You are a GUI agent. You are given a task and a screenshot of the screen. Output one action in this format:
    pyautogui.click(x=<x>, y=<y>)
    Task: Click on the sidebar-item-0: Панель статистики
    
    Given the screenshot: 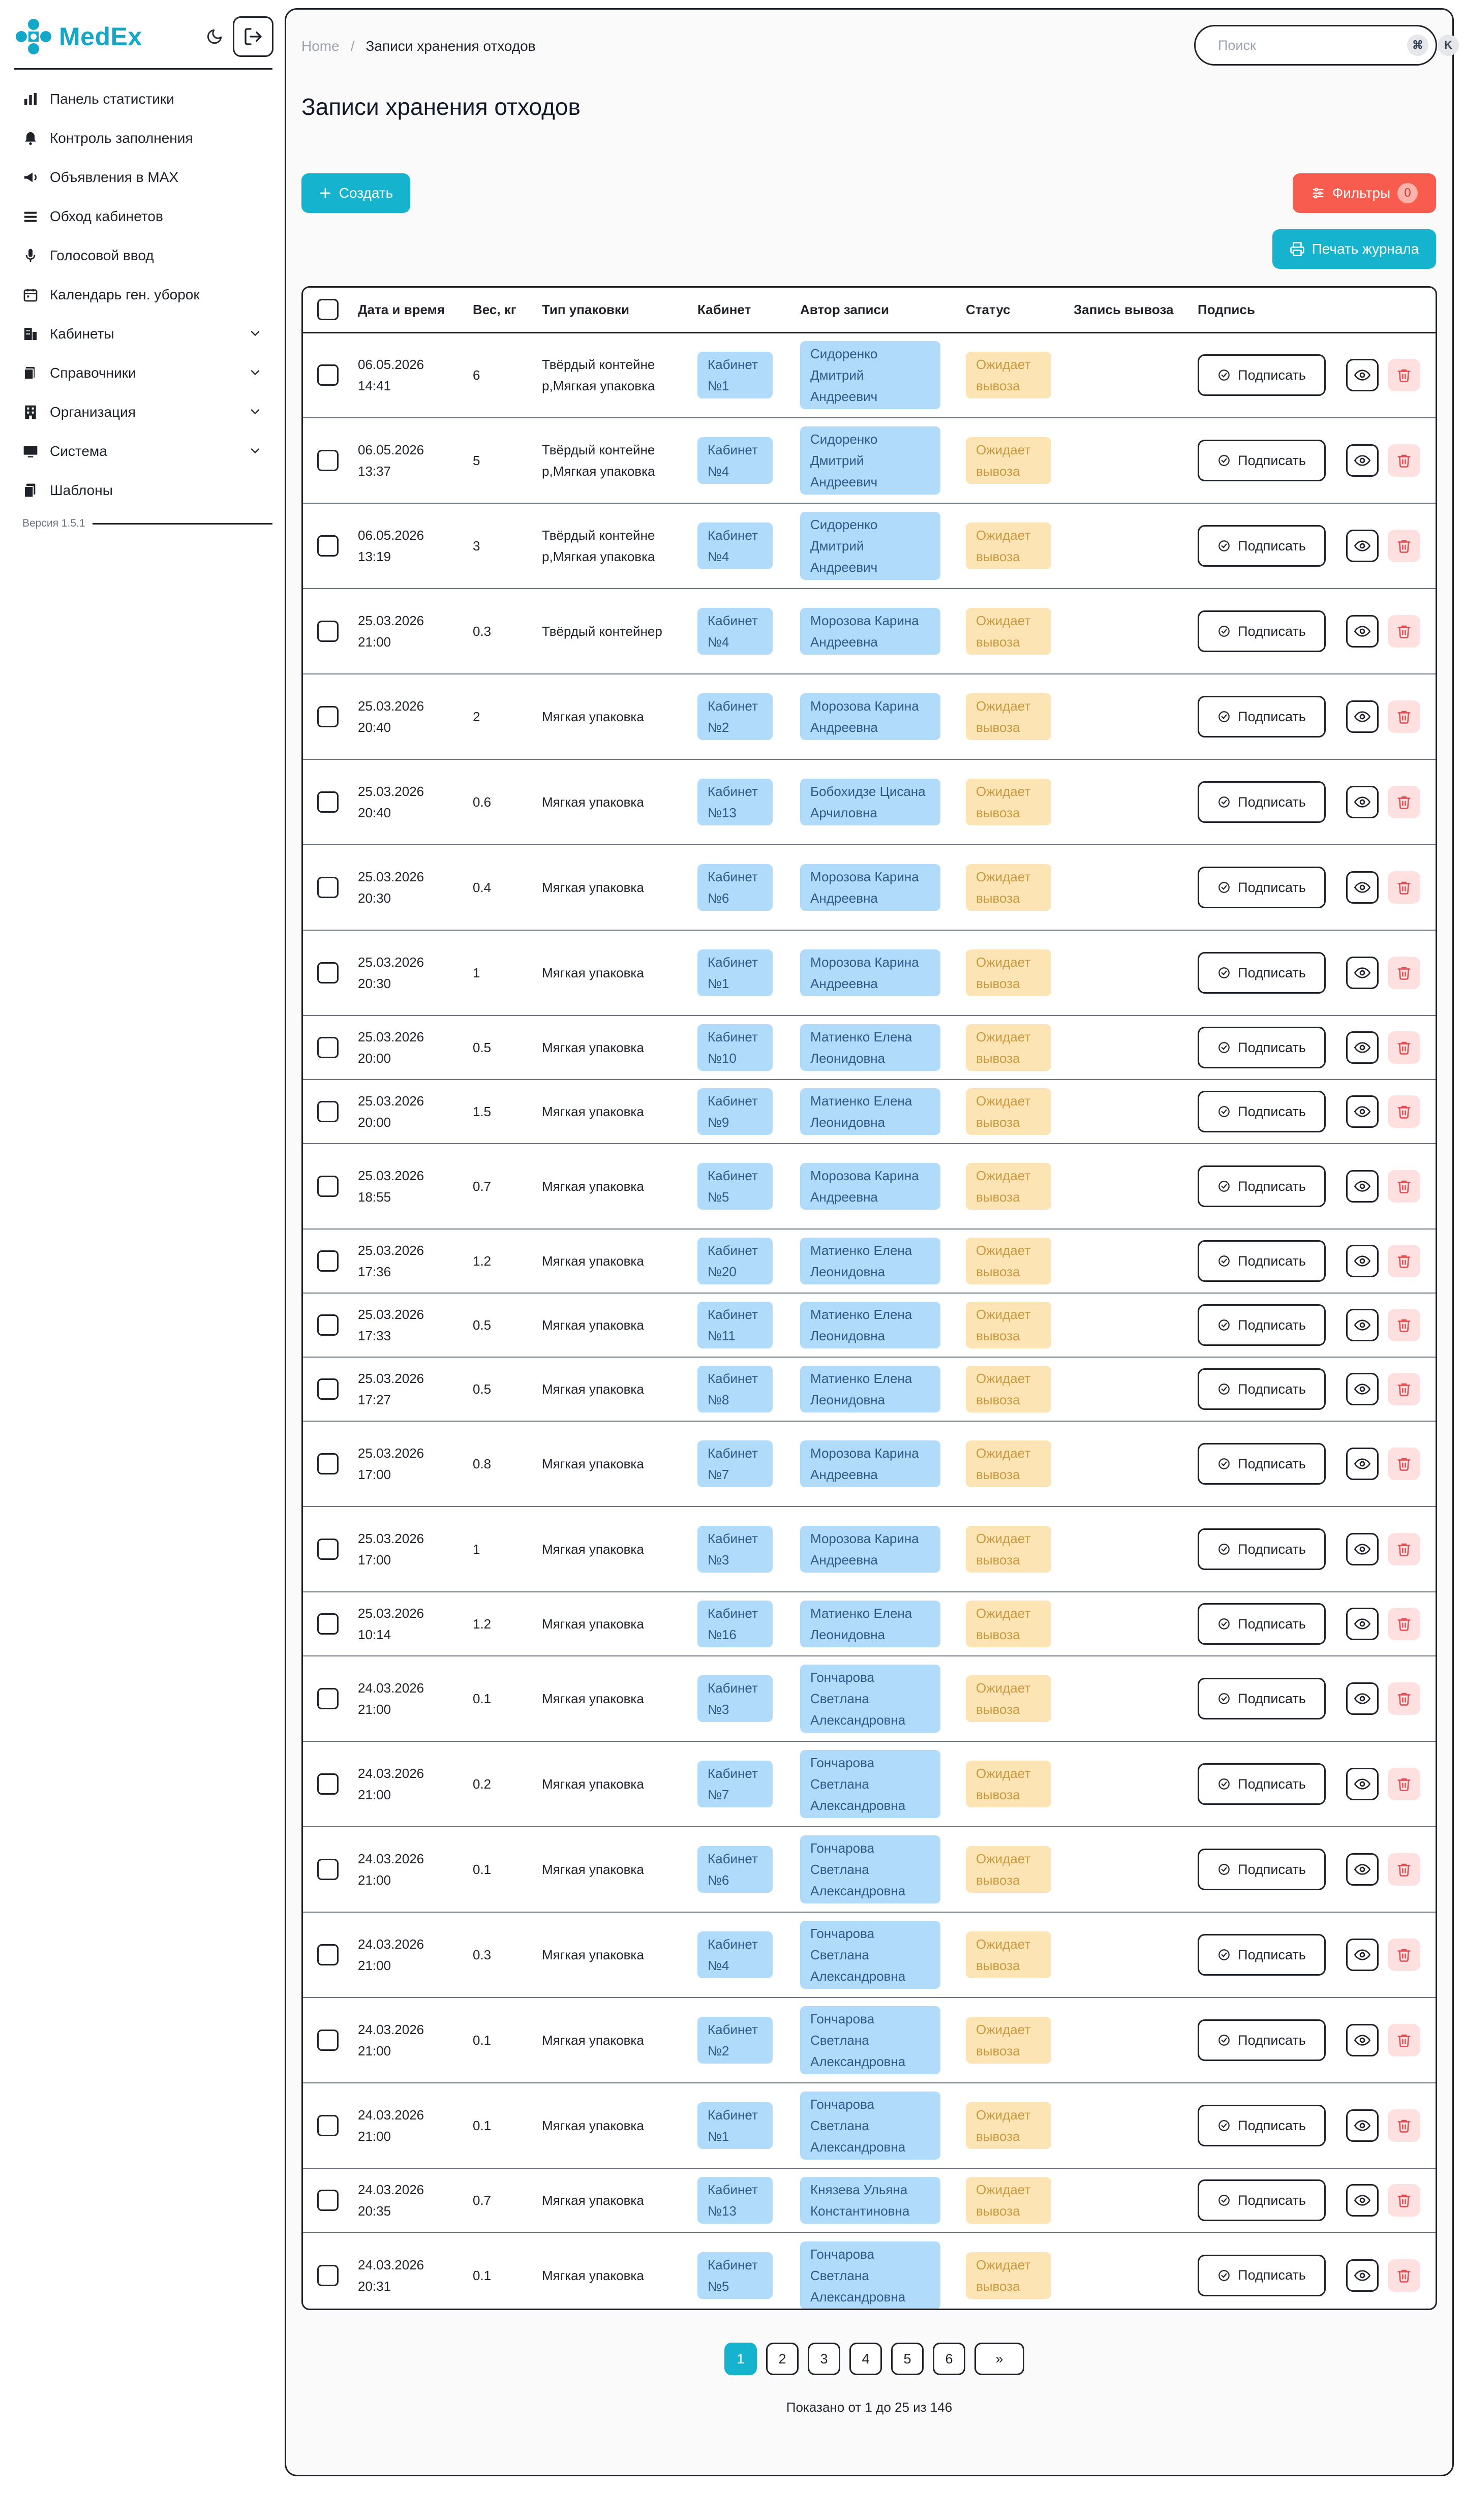 What is the action you would take?
    pyautogui.click(x=143, y=98)
    